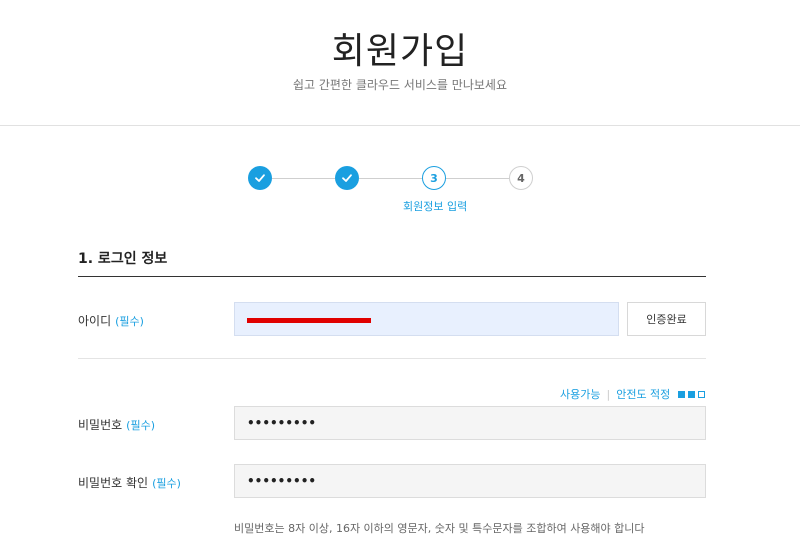 The width and height of the screenshot is (800, 553). I want to click on password-confirm-field-label: 비밀번호 확인 (필수), so click(129, 482).